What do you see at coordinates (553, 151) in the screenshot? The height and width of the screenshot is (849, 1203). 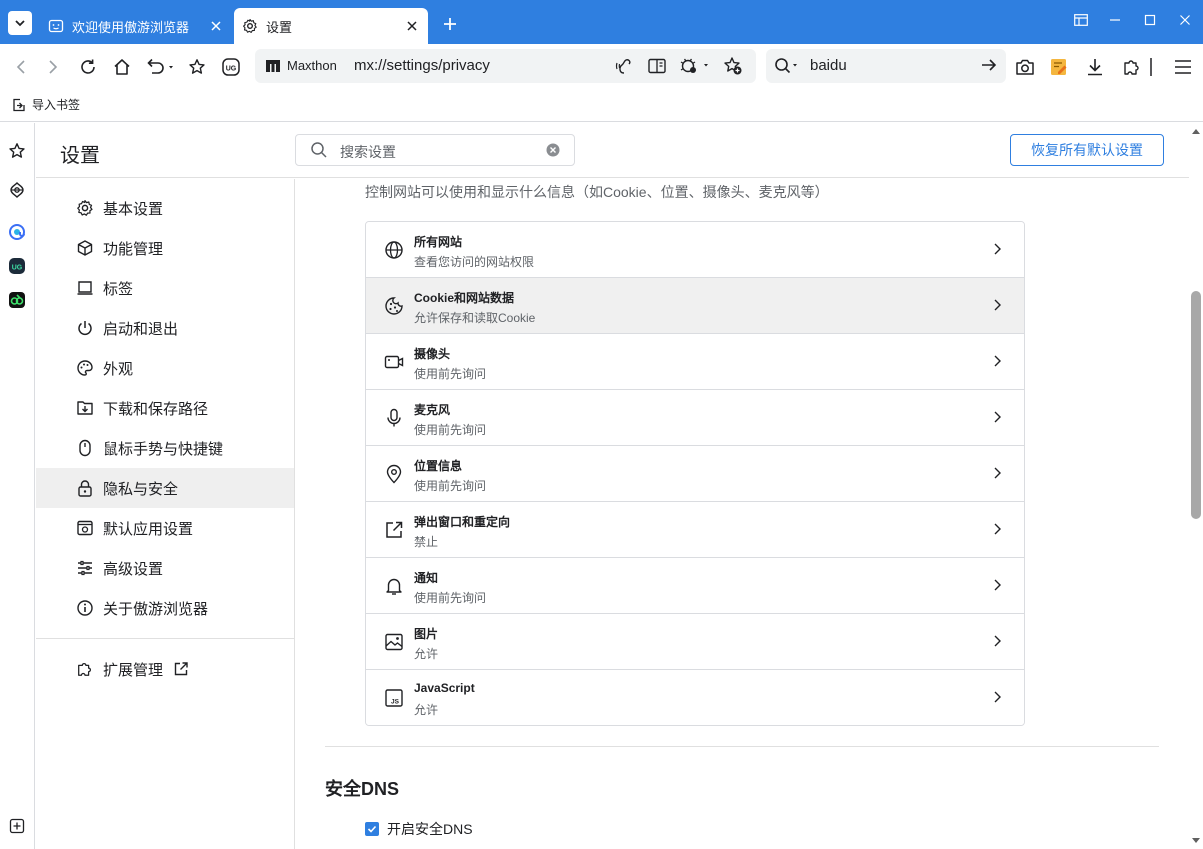 I see `clear-search-icon` at bounding box center [553, 151].